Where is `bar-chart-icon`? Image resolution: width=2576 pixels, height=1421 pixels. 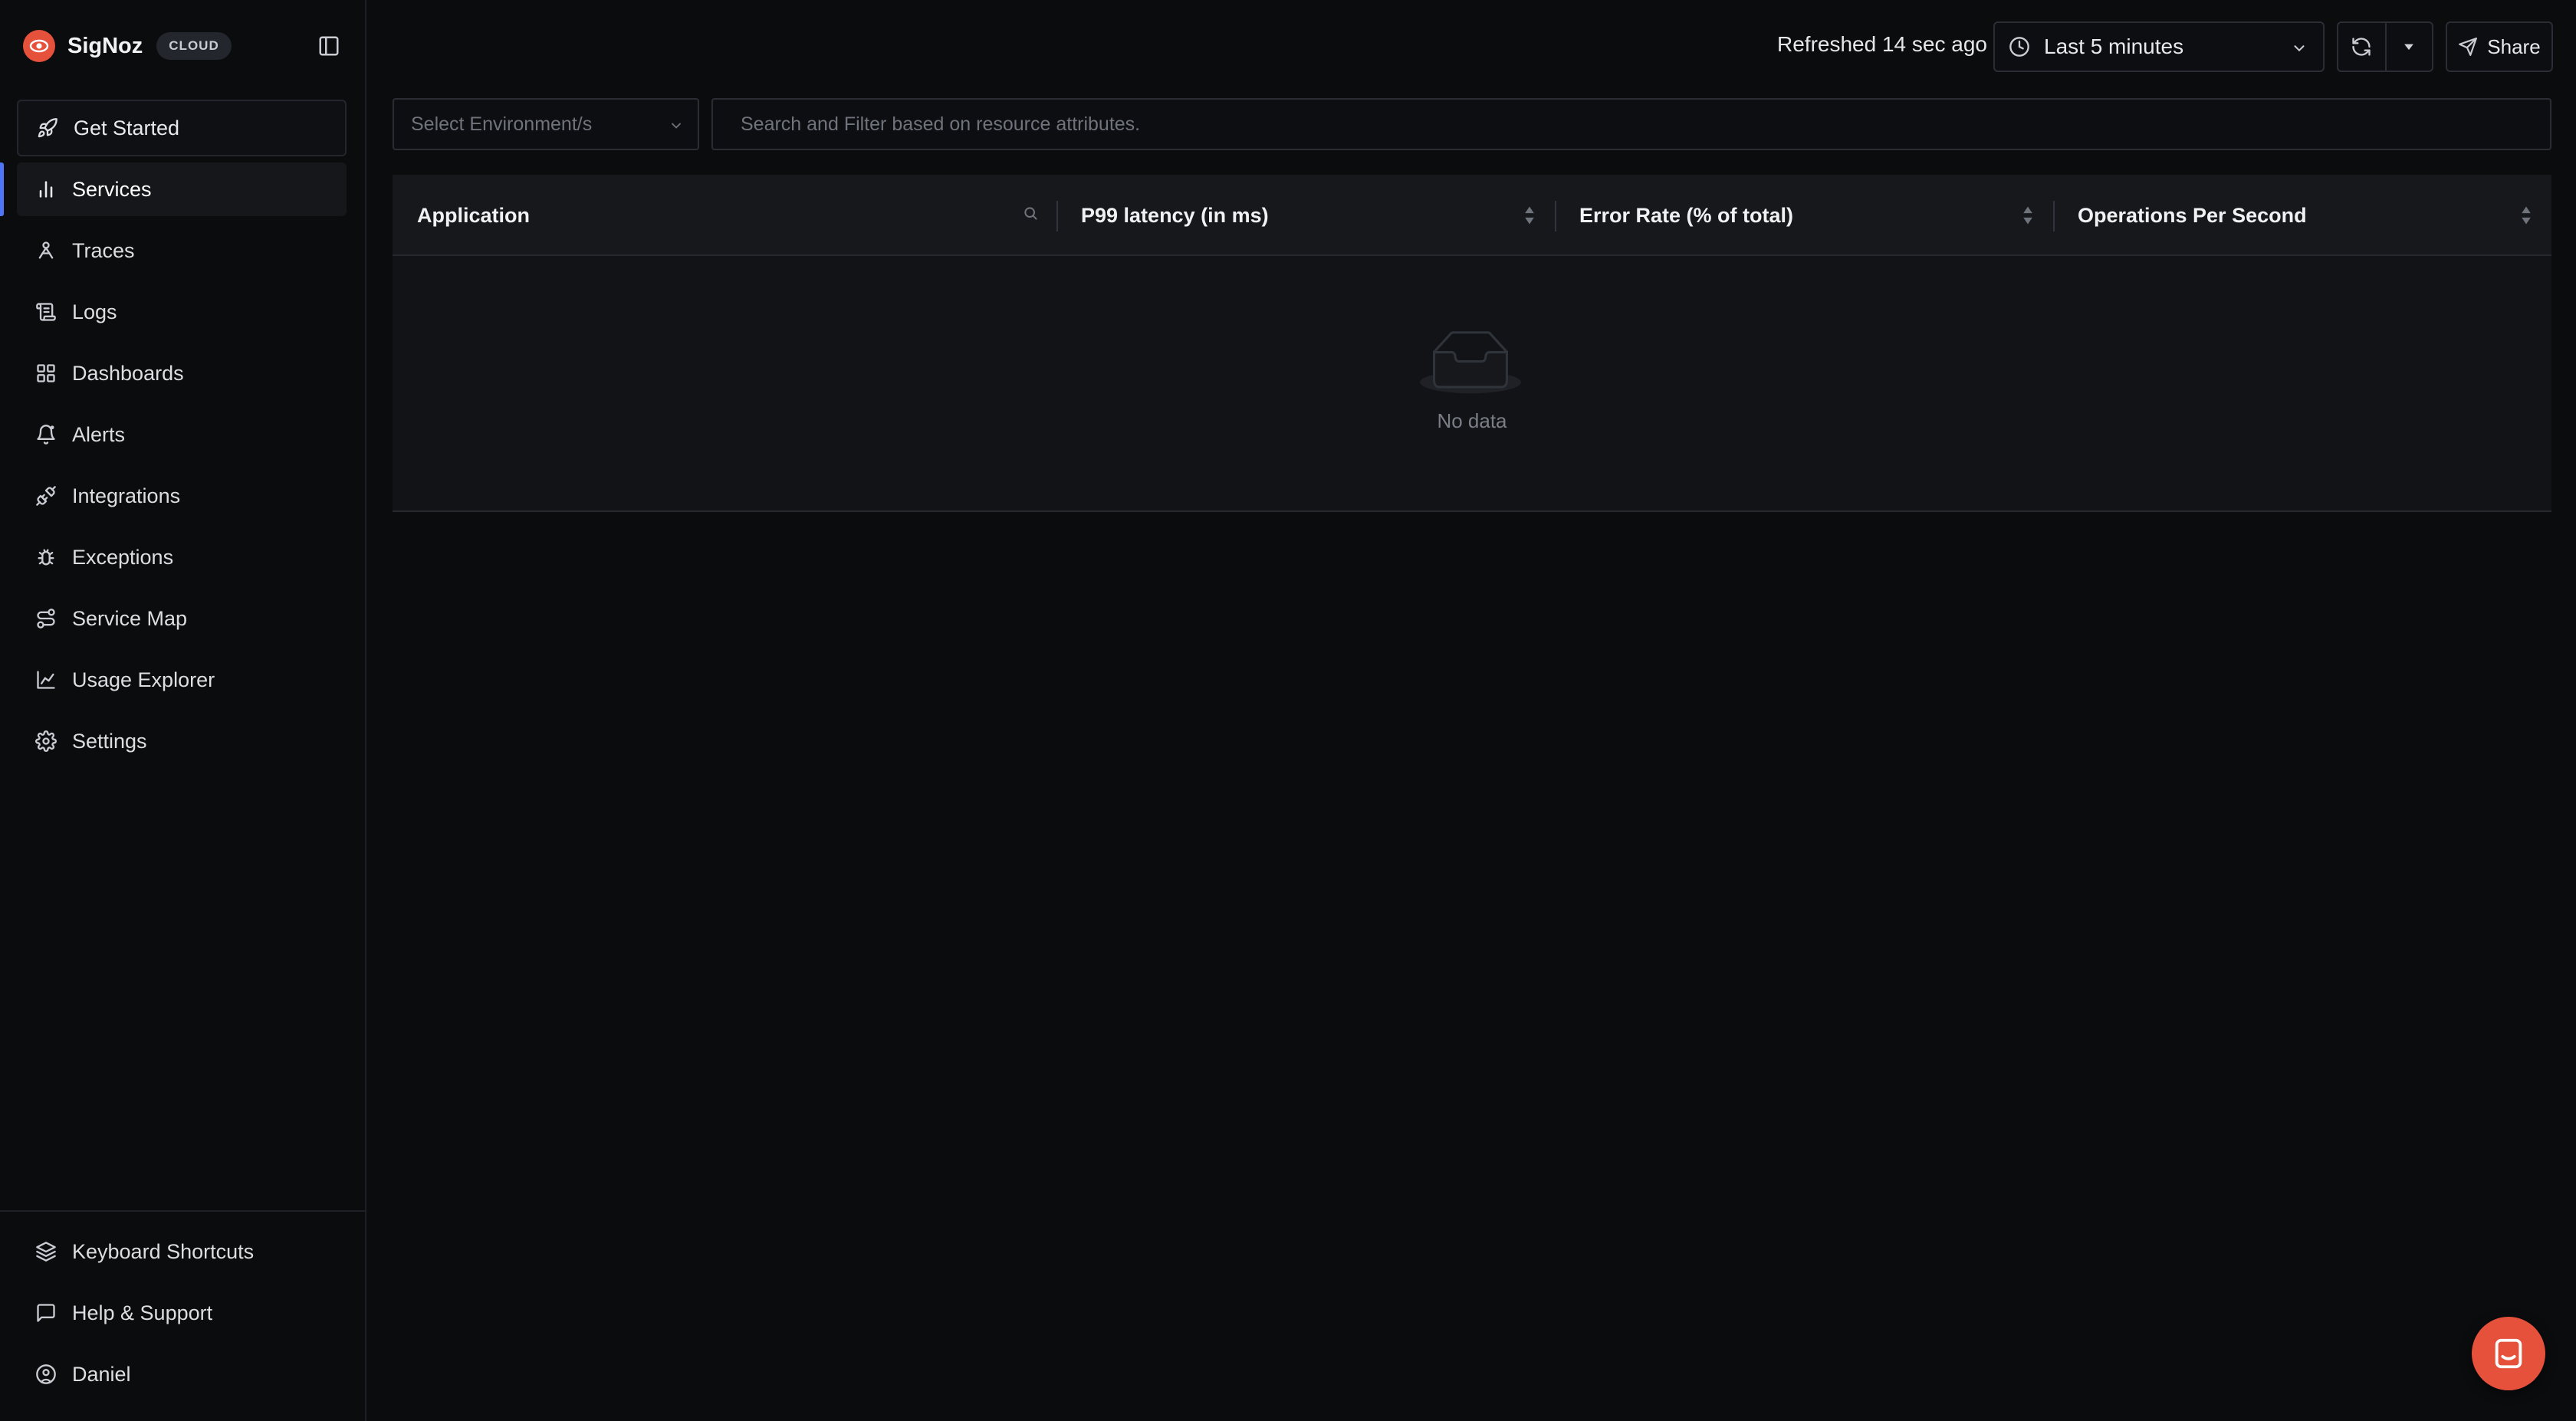
bar-chart-icon is located at coordinates (46, 189).